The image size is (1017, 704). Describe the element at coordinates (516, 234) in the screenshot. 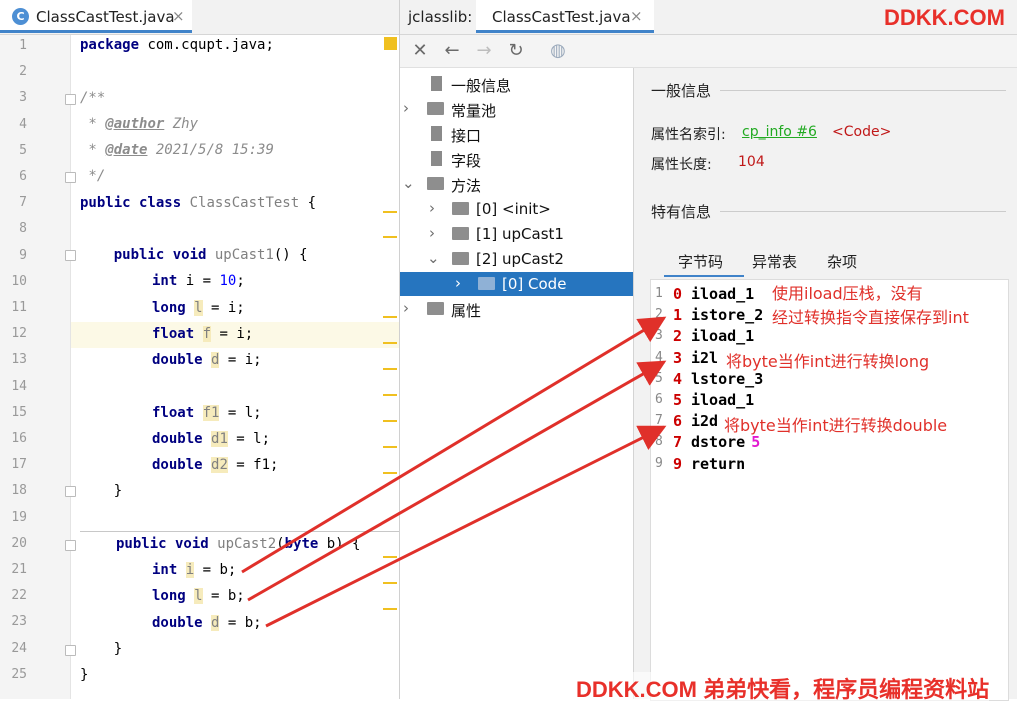

I see `tree-item-method-upcast1: › [1] upCast1` at that location.